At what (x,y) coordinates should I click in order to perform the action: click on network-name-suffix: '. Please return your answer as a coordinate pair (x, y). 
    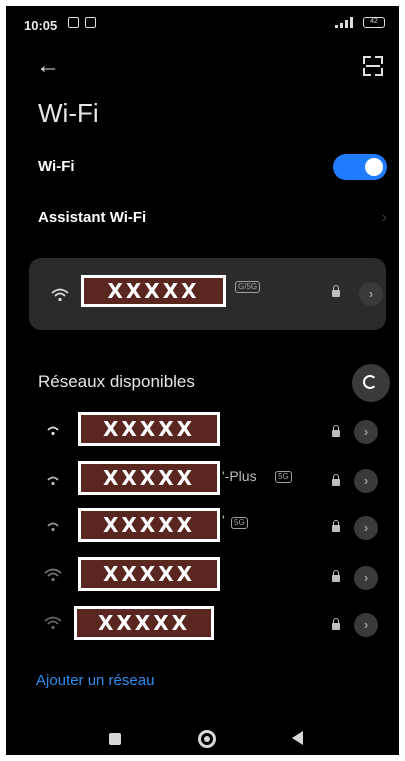
    Looking at the image, I should click on (223, 520).